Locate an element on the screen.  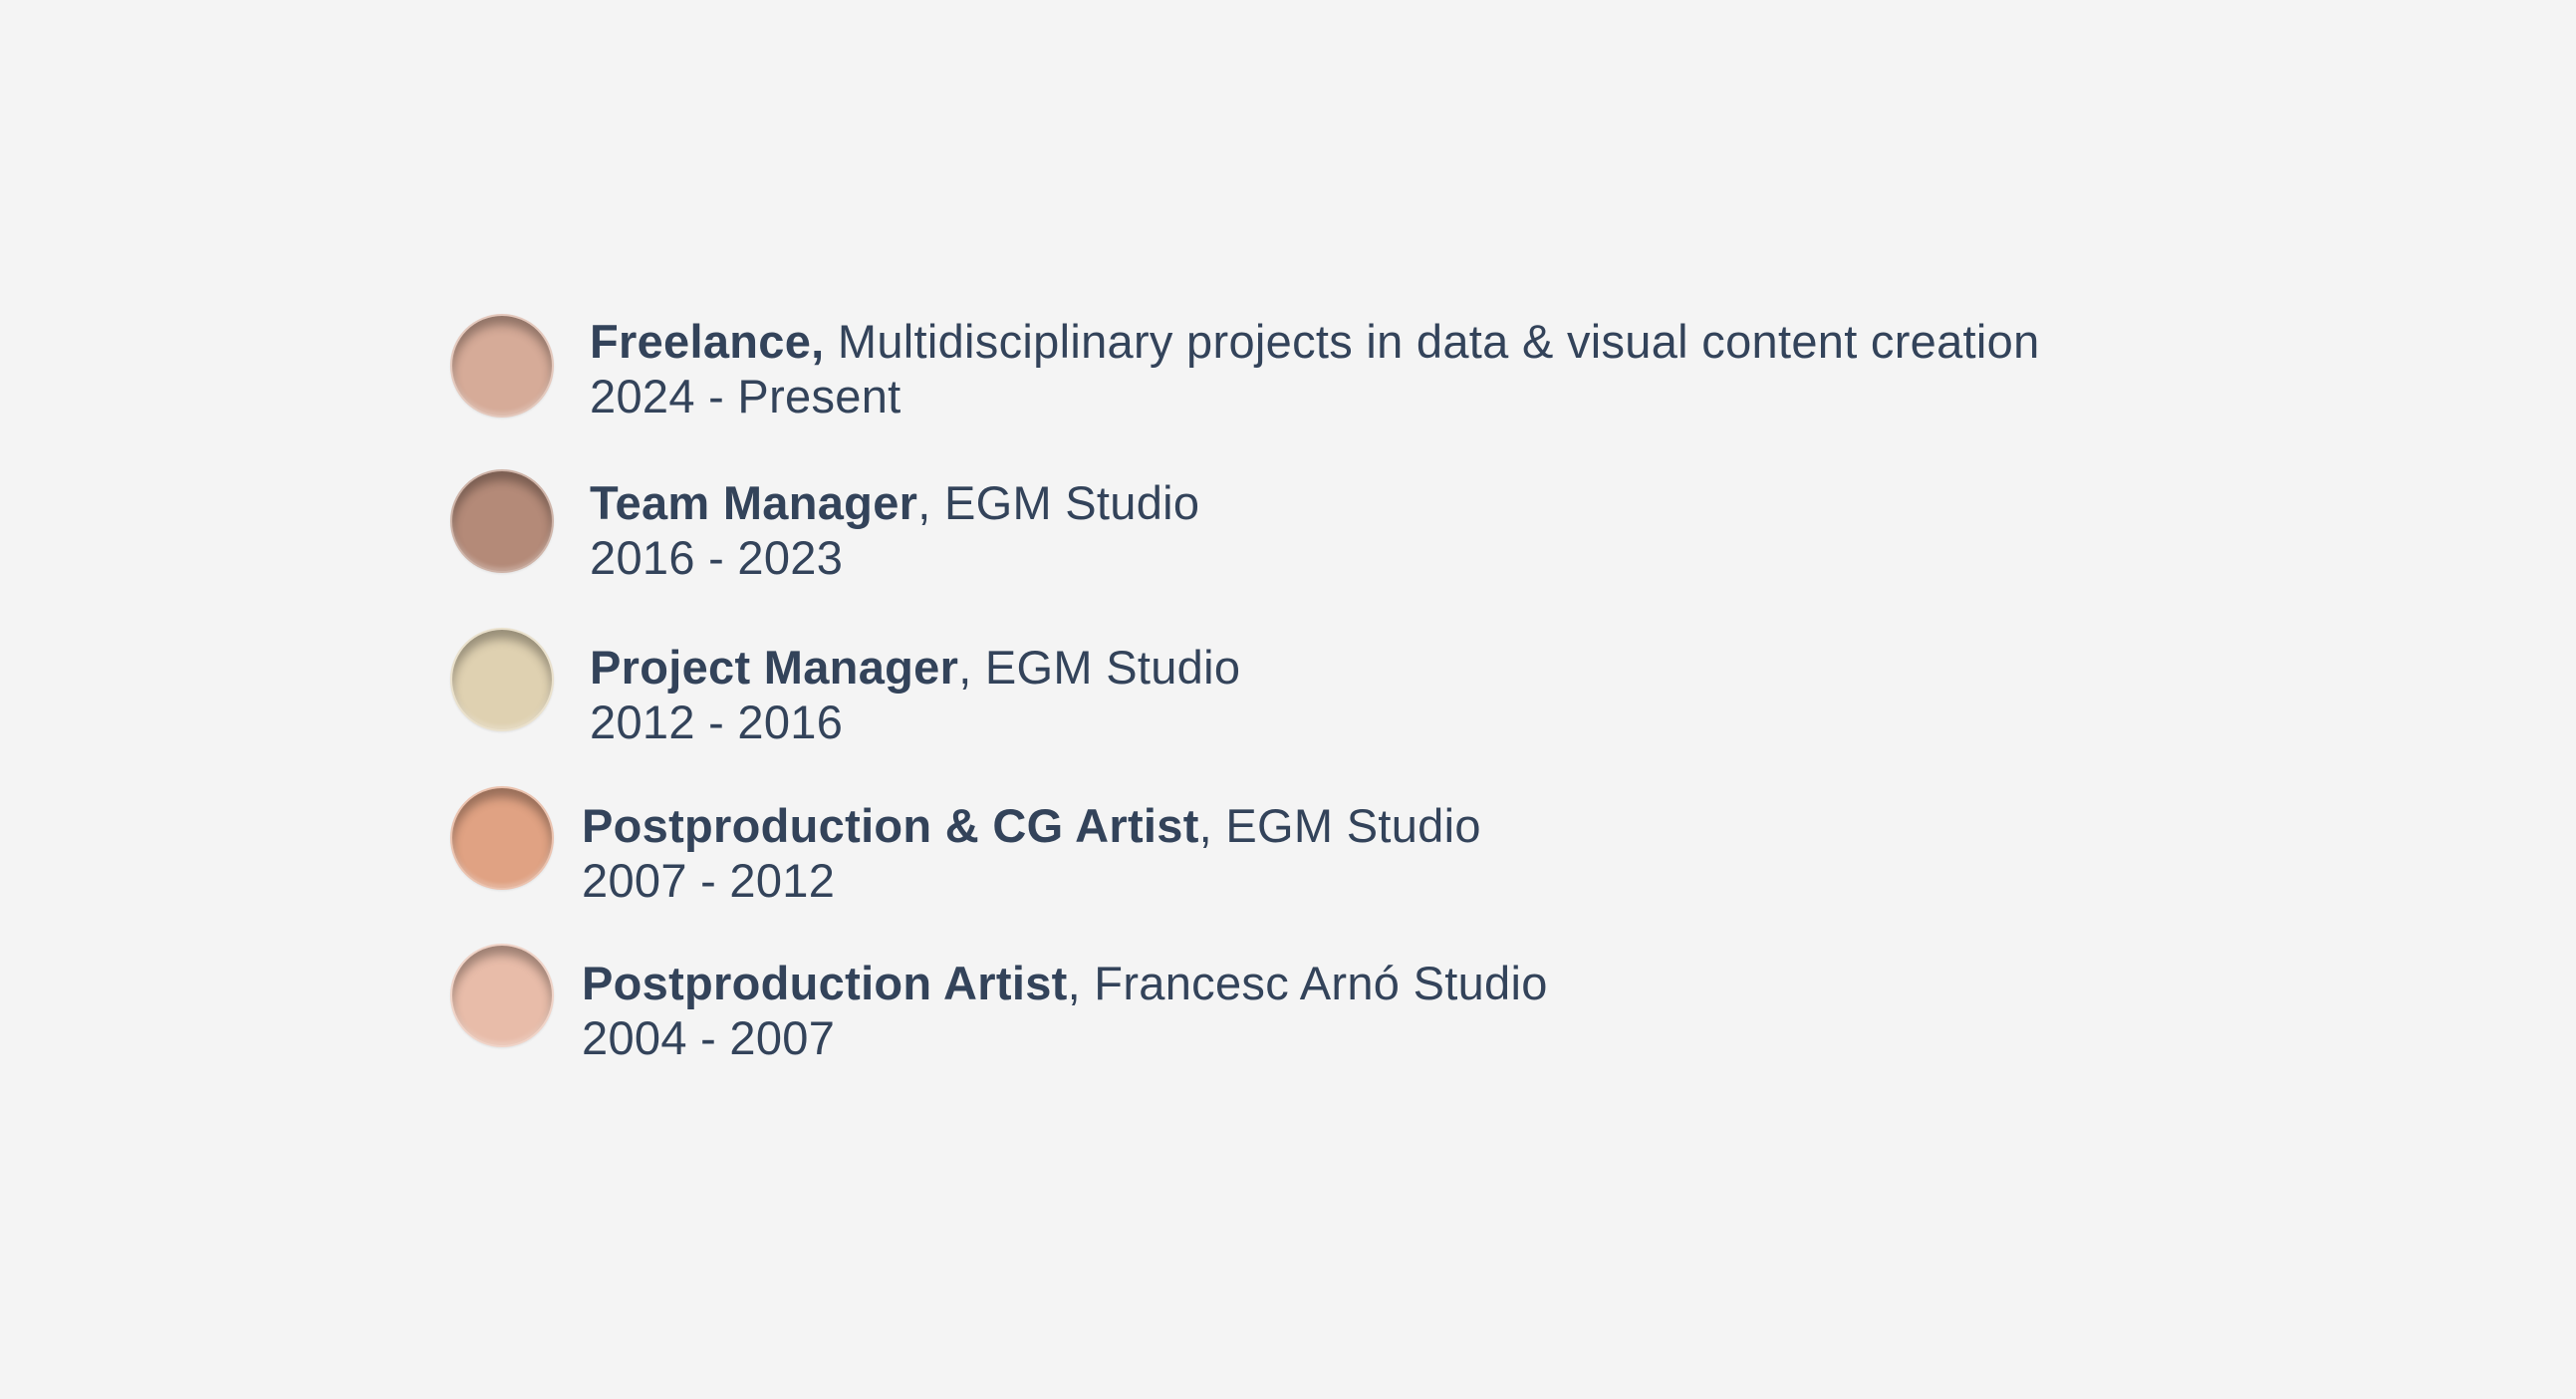
entry-title-line: Project Manager, EGM Studio is located at coordinates (915, 667).